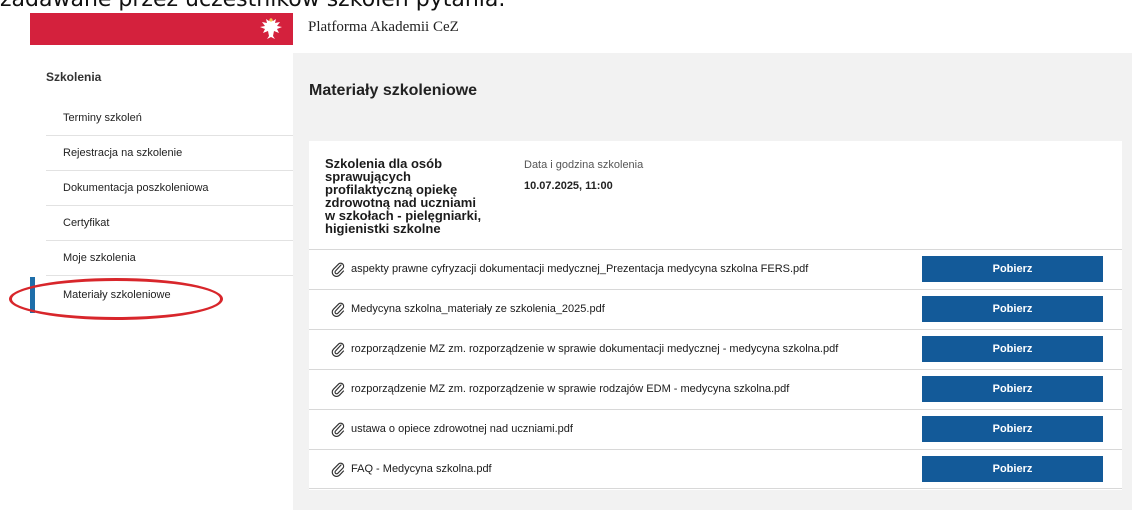 Image resolution: width=1132 pixels, height=510 pixels. I want to click on platform-title: Platforma Akademii CeZ, so click(383, 27).